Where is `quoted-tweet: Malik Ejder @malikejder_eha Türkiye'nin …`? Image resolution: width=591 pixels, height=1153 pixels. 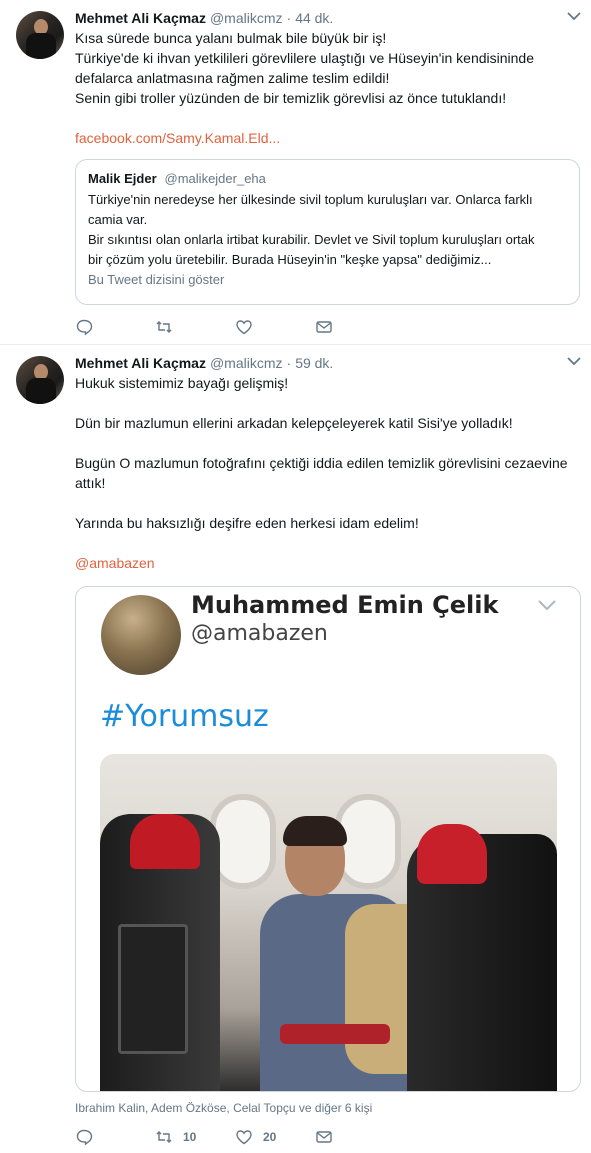 quoted-tweet: Malik Ejder @malikejder_eha Türkiye'nin … is located at coordinates (327, 232).